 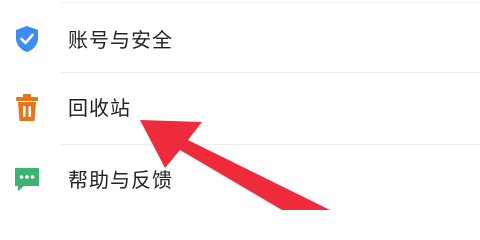 What do you see at coordinates (27, 107) in the screenshot?
I see `trash-icon` at bounding box center [27, 107].